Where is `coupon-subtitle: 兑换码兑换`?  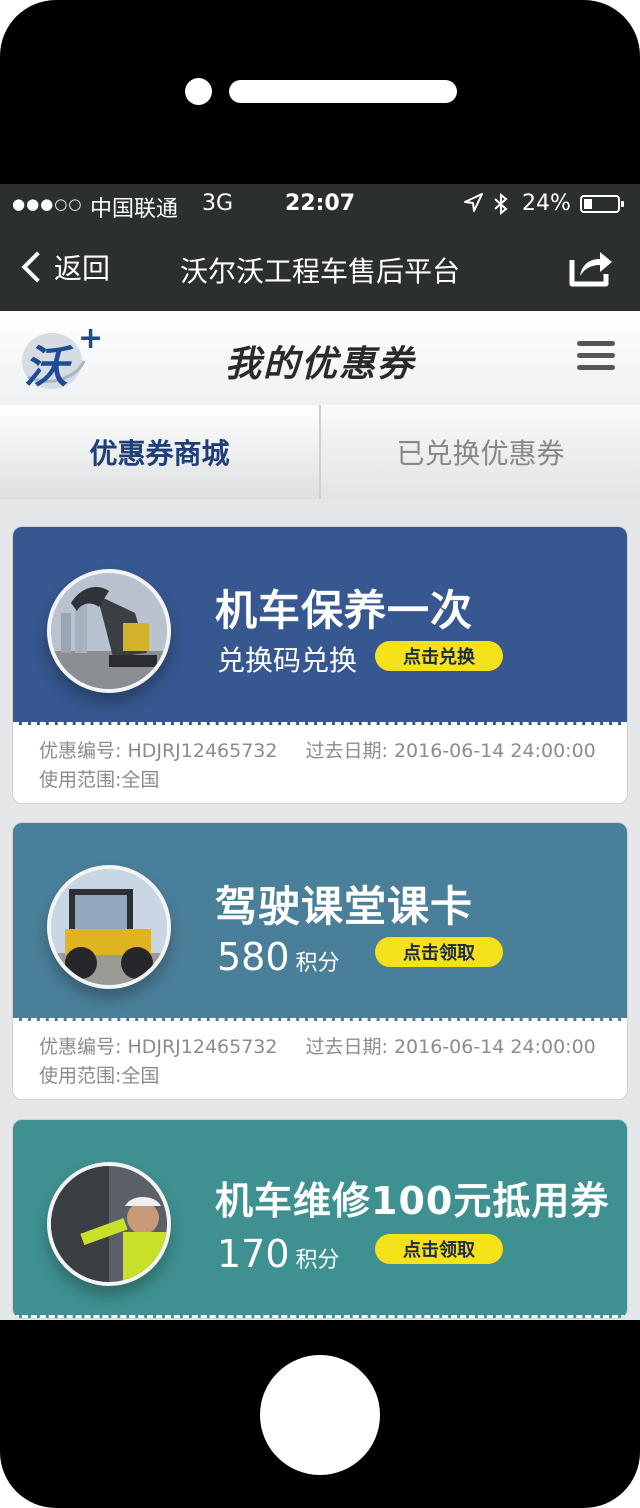 coupon-subtitle: 兑换码兑换 is located at coordinates (287, 660).